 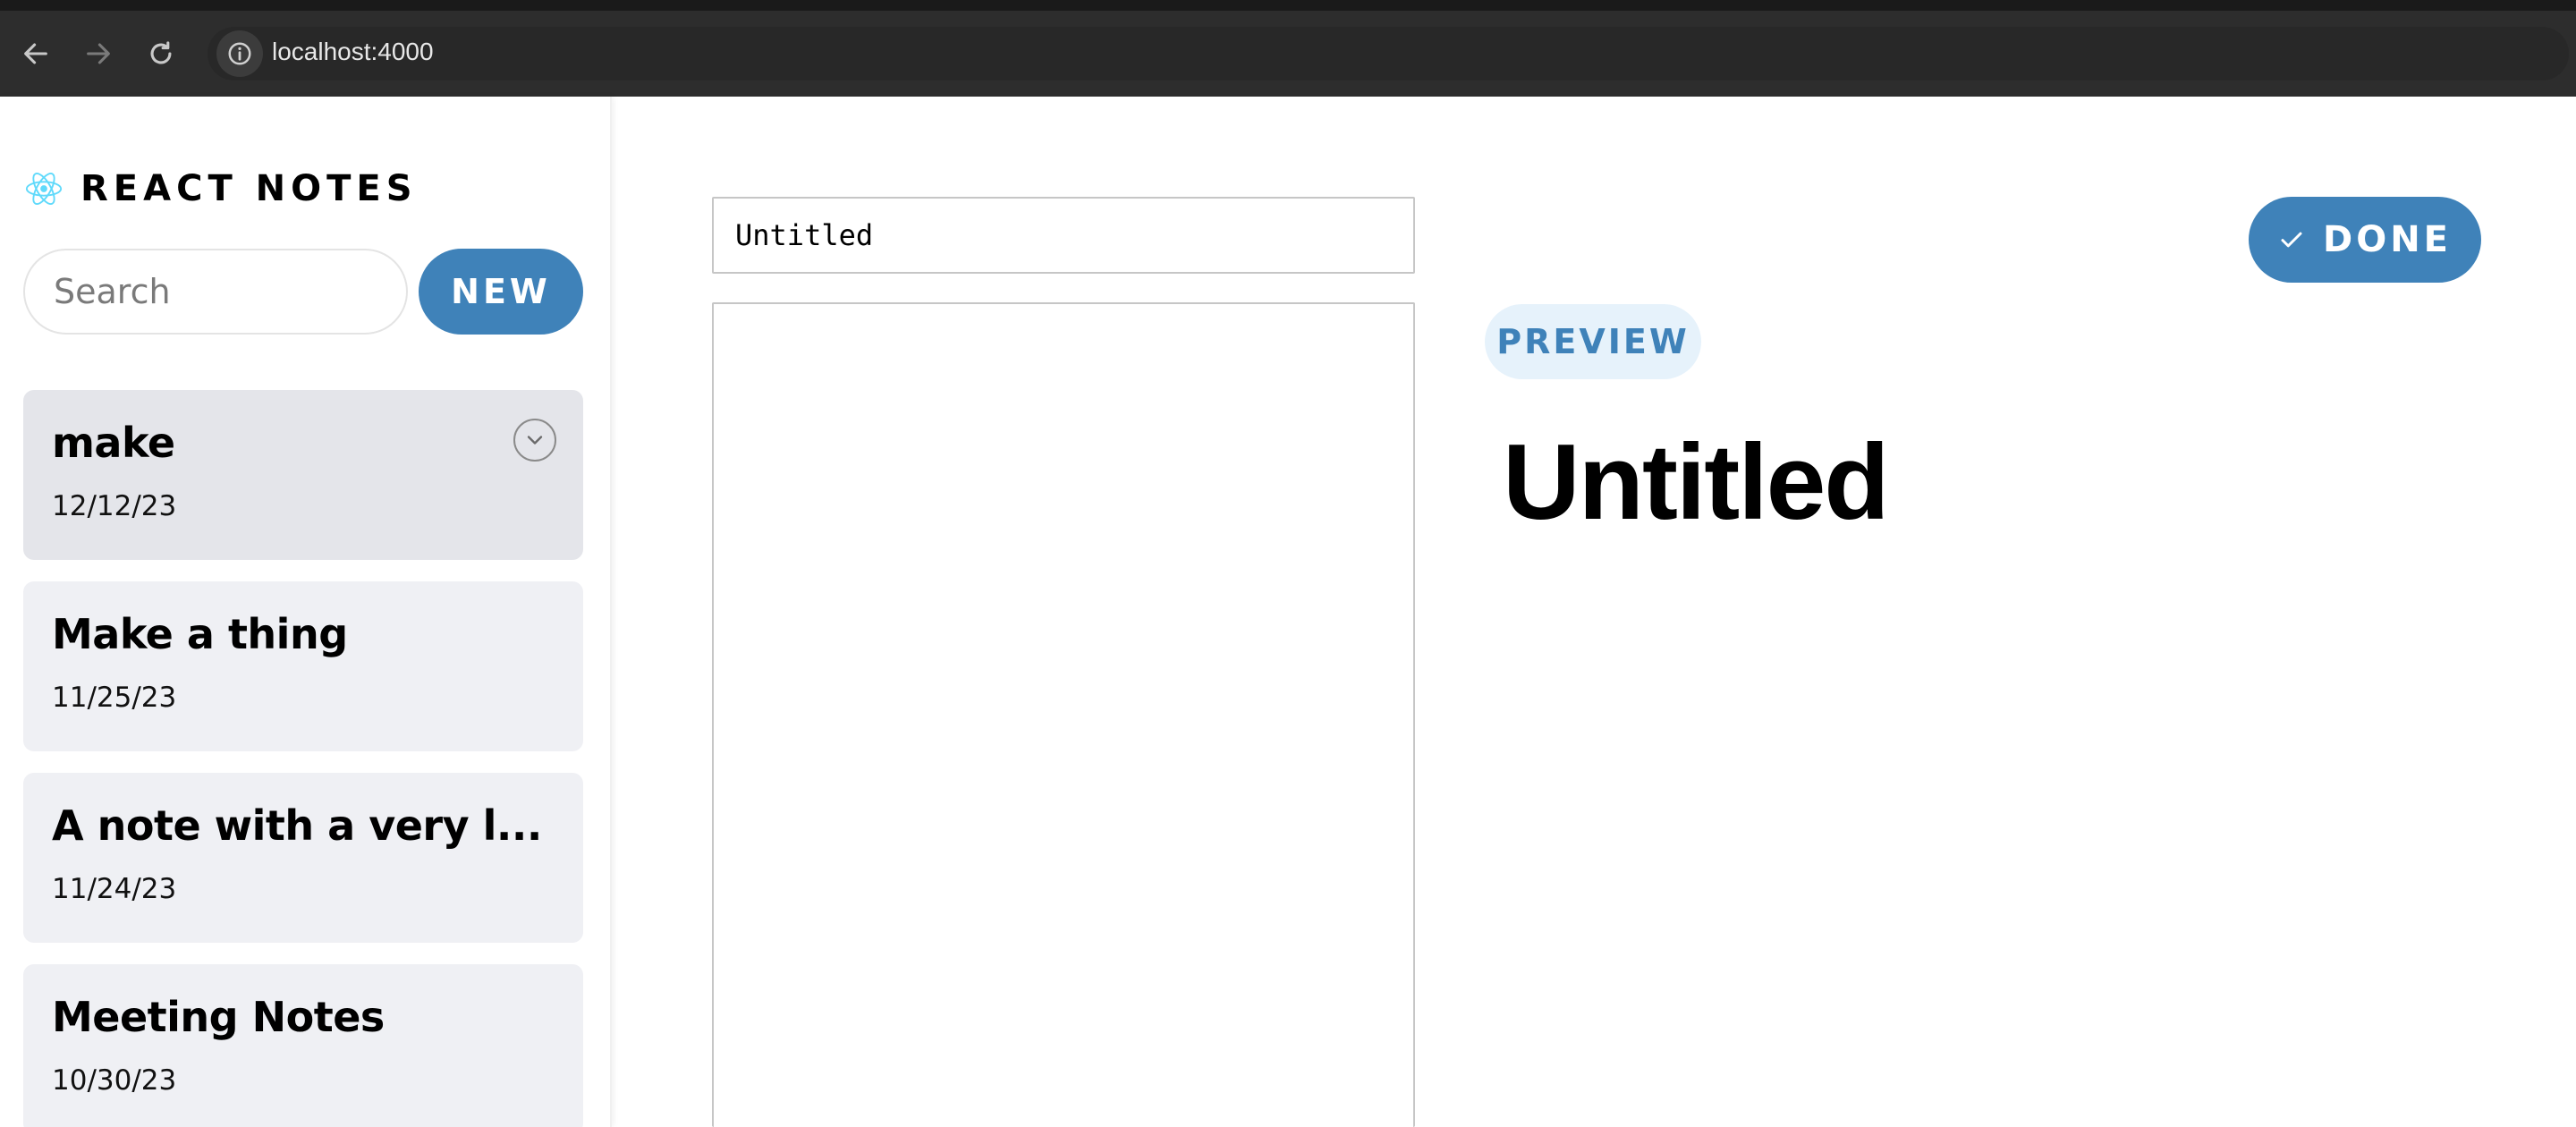 I want to click on note-date: 10/30/23, so click(x=114, y=1080).